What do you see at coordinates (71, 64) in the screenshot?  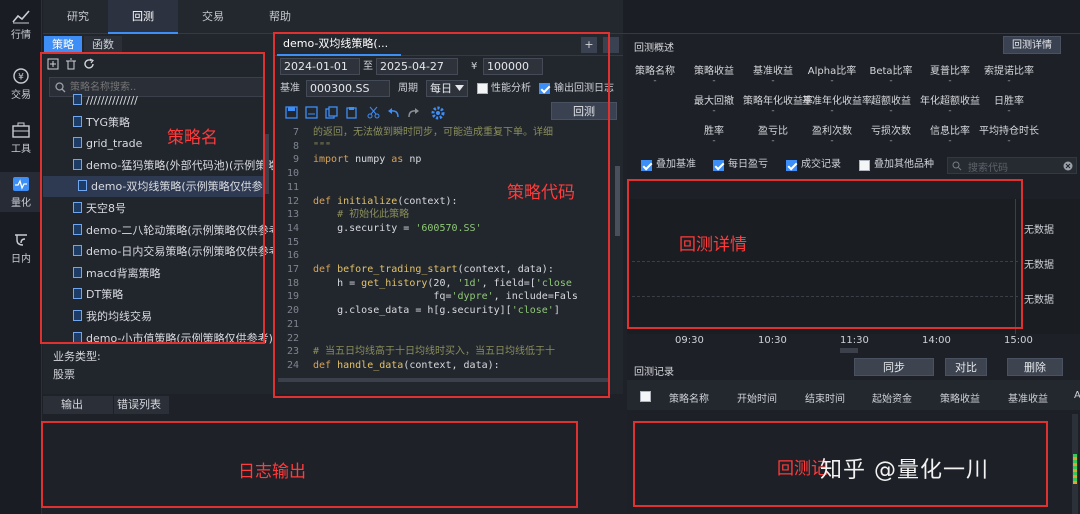 I see `trash-icon` at bounding box center [71, 64].